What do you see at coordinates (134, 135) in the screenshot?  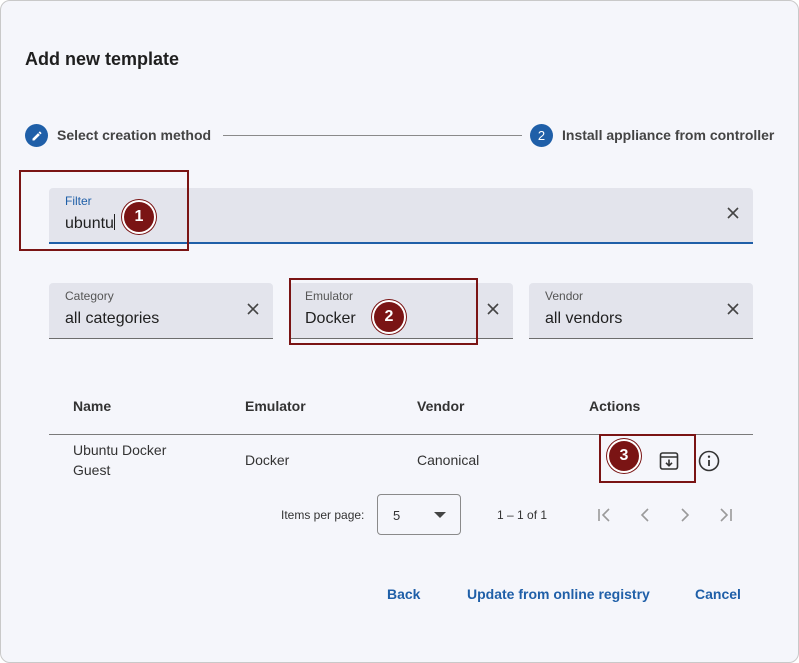 I see `step-1-label: Select creation method` at bounding box center [134, 135].